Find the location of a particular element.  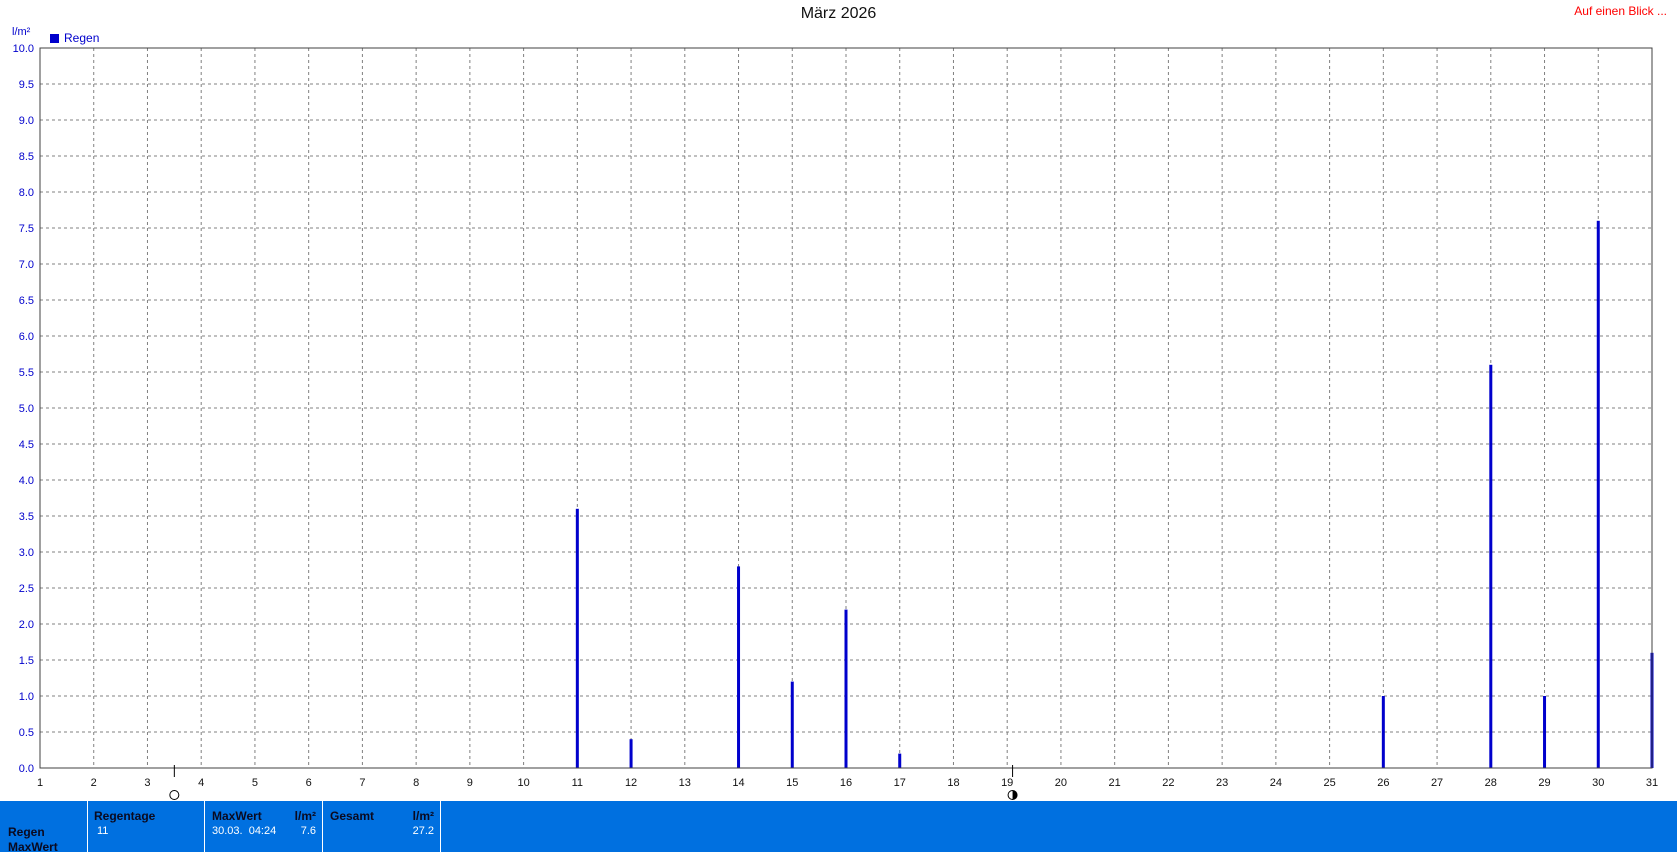

full-moon-icon is located at coordinates (174, 795).